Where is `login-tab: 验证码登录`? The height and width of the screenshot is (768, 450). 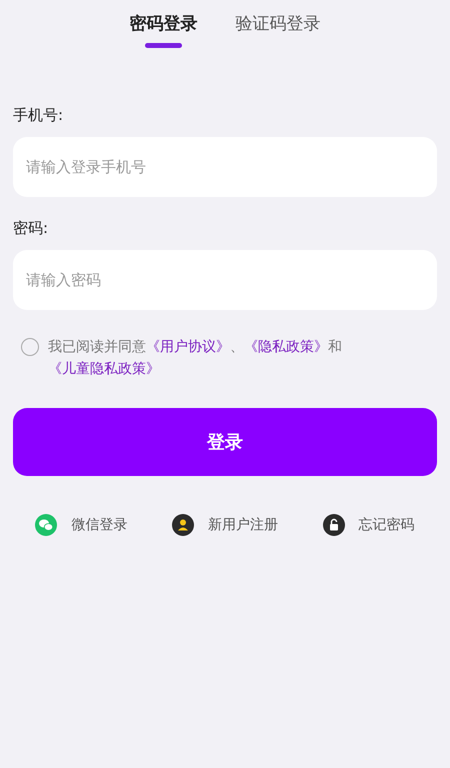
login-tab: 验证码登录 is located at coordinates (278, 30).